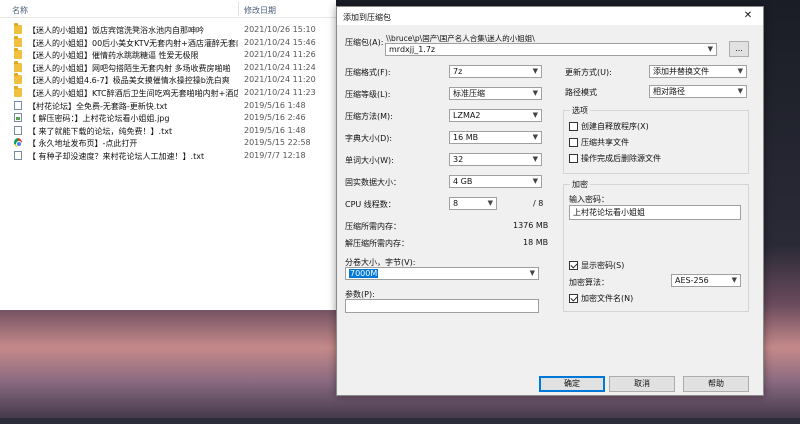  Describe the element at coordinates (495, 159) in the screenshot. I see `word-select: 32 ▼` at that location.